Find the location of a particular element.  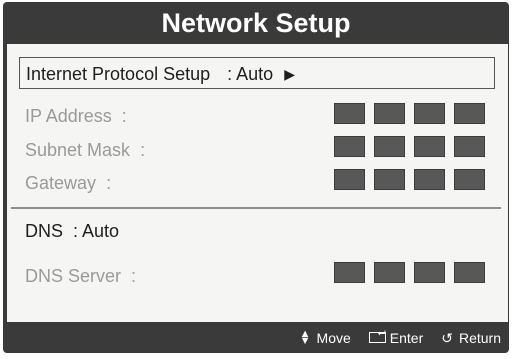

ip-address-boxes is located at coordinates (409, 113).